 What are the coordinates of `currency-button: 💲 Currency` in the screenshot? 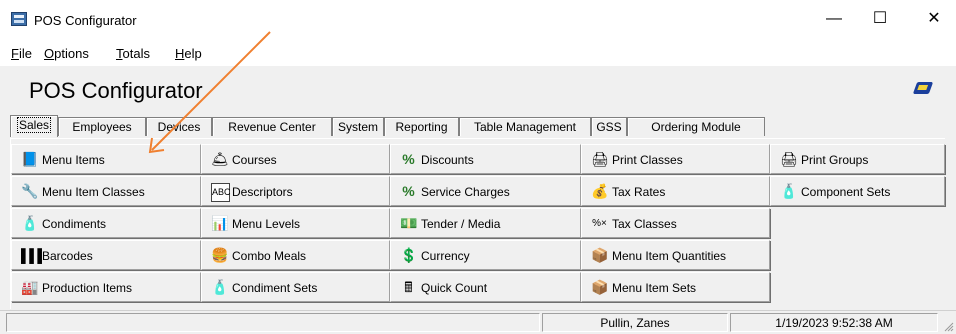 It's located at (485, 255).